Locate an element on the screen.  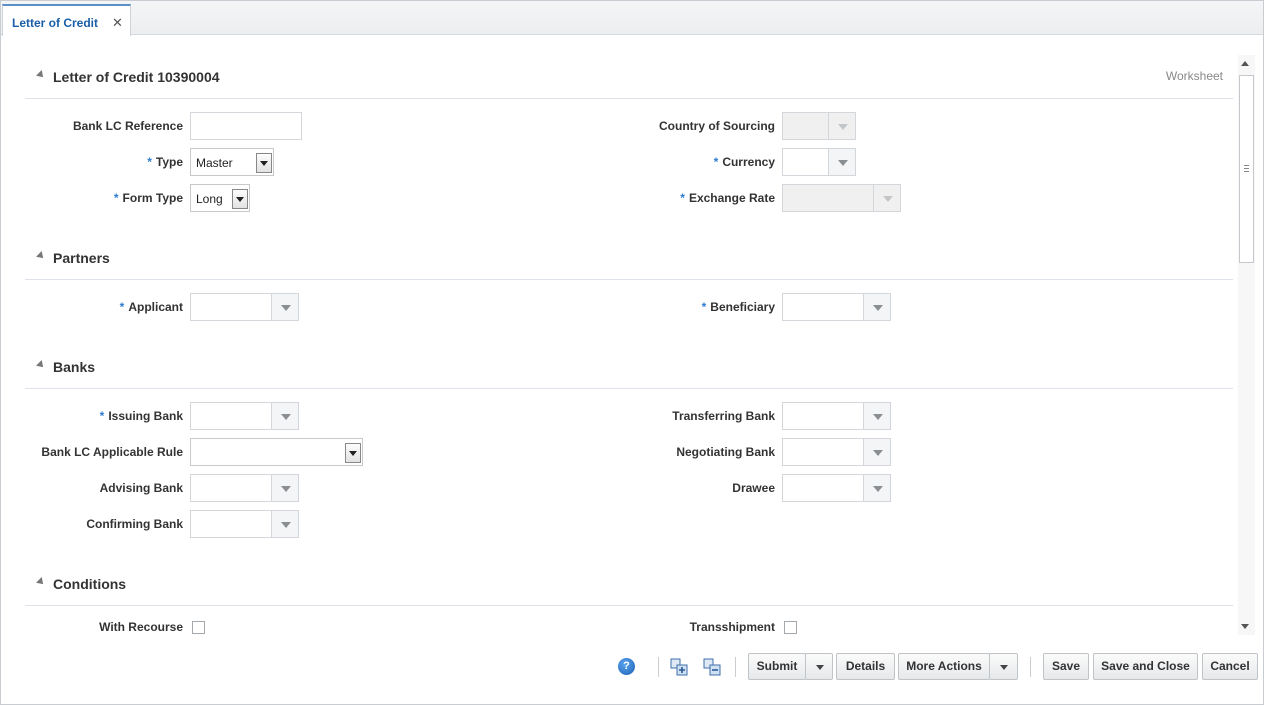
bank-lc-applicable-rule-label: Bank LC Applicable Rule is located at coordinates (112, 452).